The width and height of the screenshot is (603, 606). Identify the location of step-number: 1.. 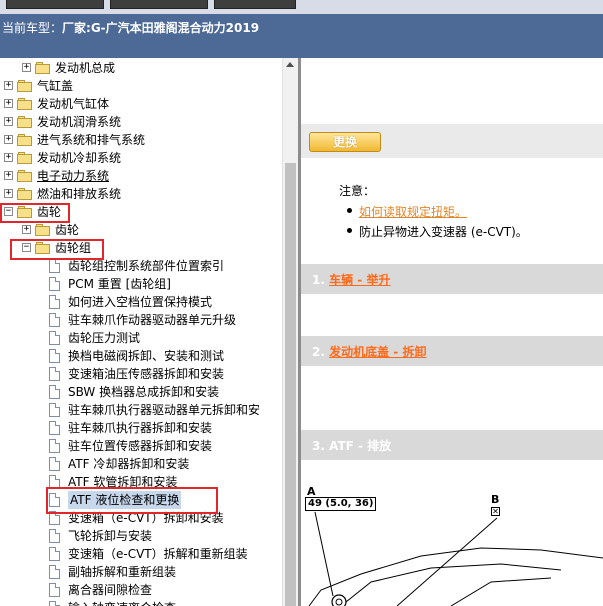
(318, 280).